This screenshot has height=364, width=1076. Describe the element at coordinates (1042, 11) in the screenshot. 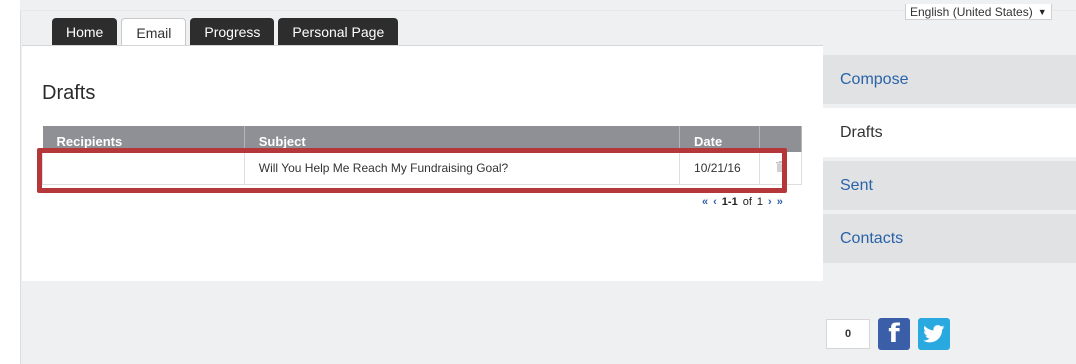

I see `chevron-down-icon: ▼` at that location.